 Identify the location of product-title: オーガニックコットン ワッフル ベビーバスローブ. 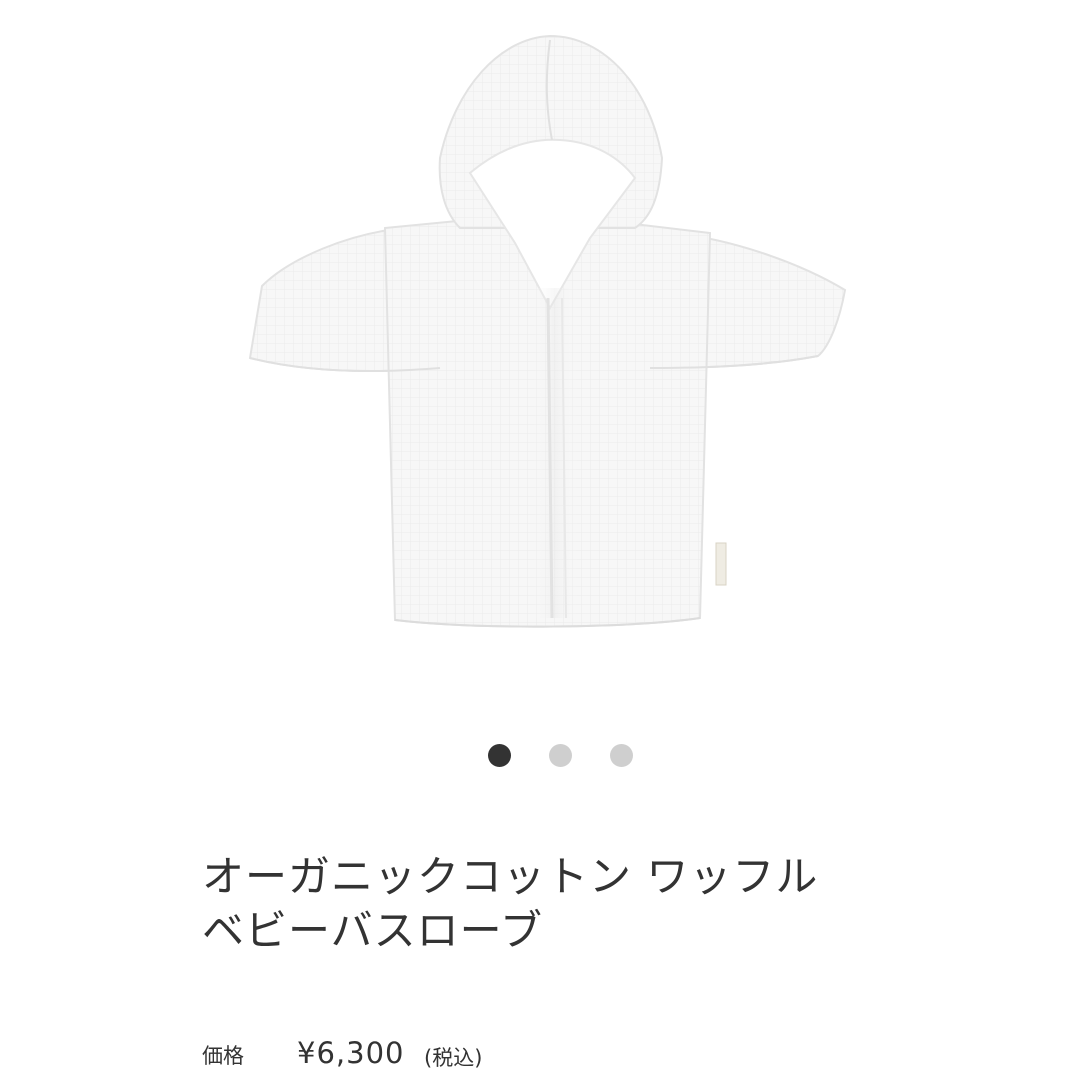
(552, 904).